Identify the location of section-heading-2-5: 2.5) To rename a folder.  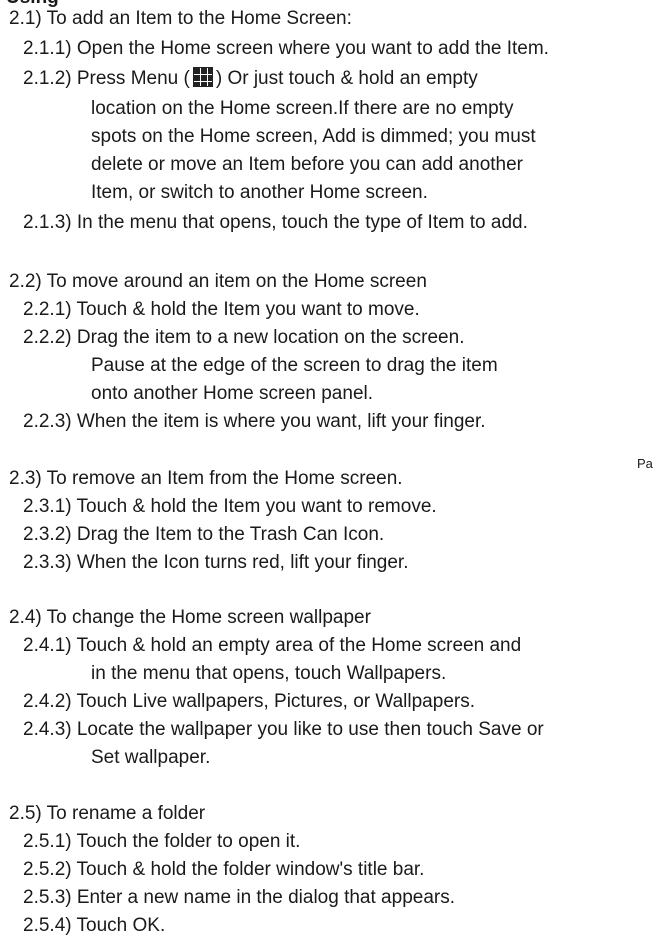
(107, 813).